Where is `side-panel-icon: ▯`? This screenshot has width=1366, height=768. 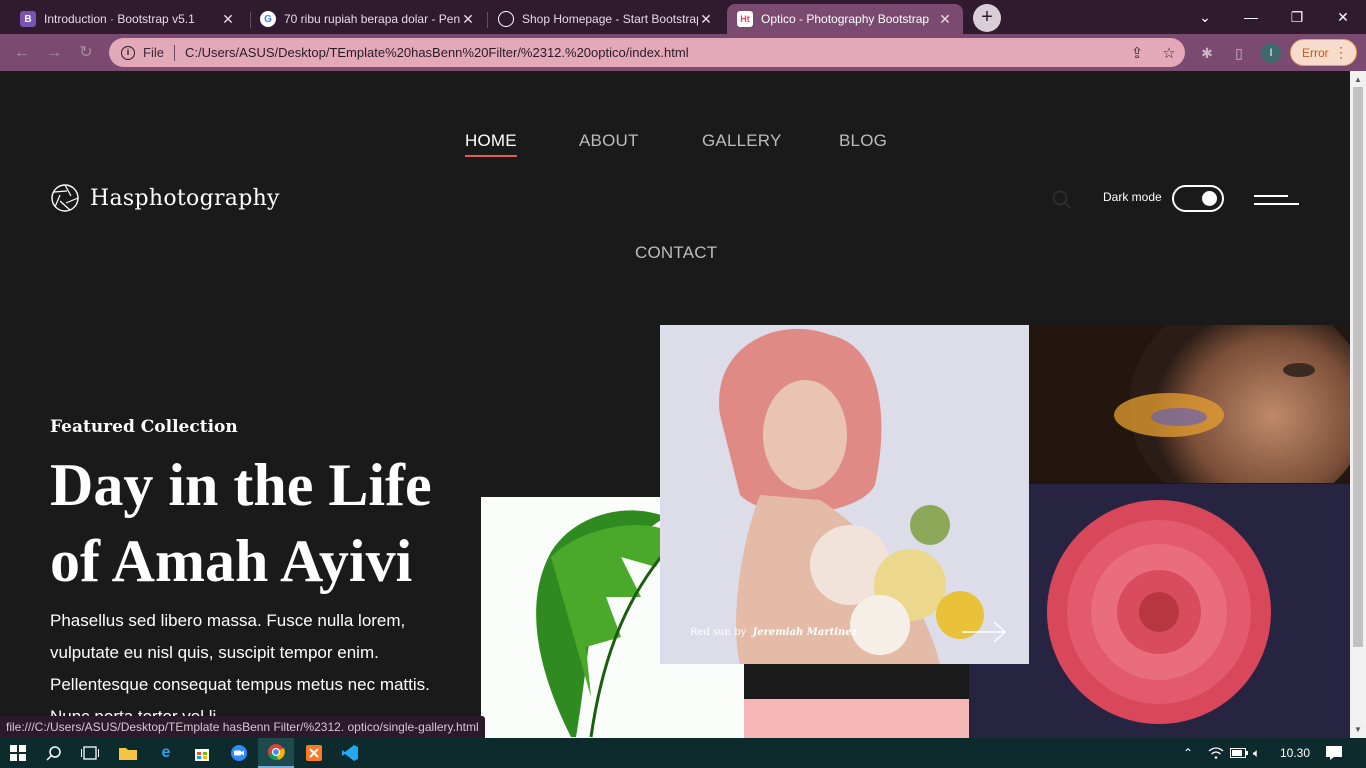
side-panel-icon: ▯ is located at coordinates (1239, 53).